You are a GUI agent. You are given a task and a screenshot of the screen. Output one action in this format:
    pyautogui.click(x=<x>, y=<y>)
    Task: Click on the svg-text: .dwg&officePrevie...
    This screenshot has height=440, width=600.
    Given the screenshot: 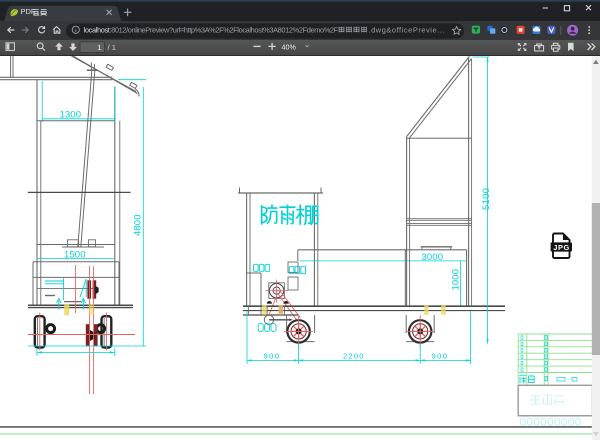 What is the action you would take?
    pyautogui.click(x=407, y=30)
    